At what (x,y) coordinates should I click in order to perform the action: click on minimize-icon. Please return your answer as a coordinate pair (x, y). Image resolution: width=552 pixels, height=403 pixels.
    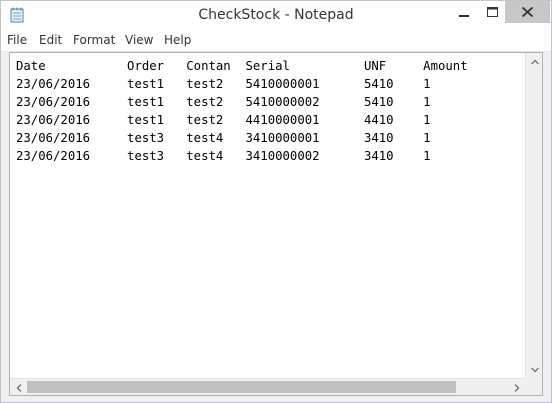
    Looking at the image, I should click on (464, 16).